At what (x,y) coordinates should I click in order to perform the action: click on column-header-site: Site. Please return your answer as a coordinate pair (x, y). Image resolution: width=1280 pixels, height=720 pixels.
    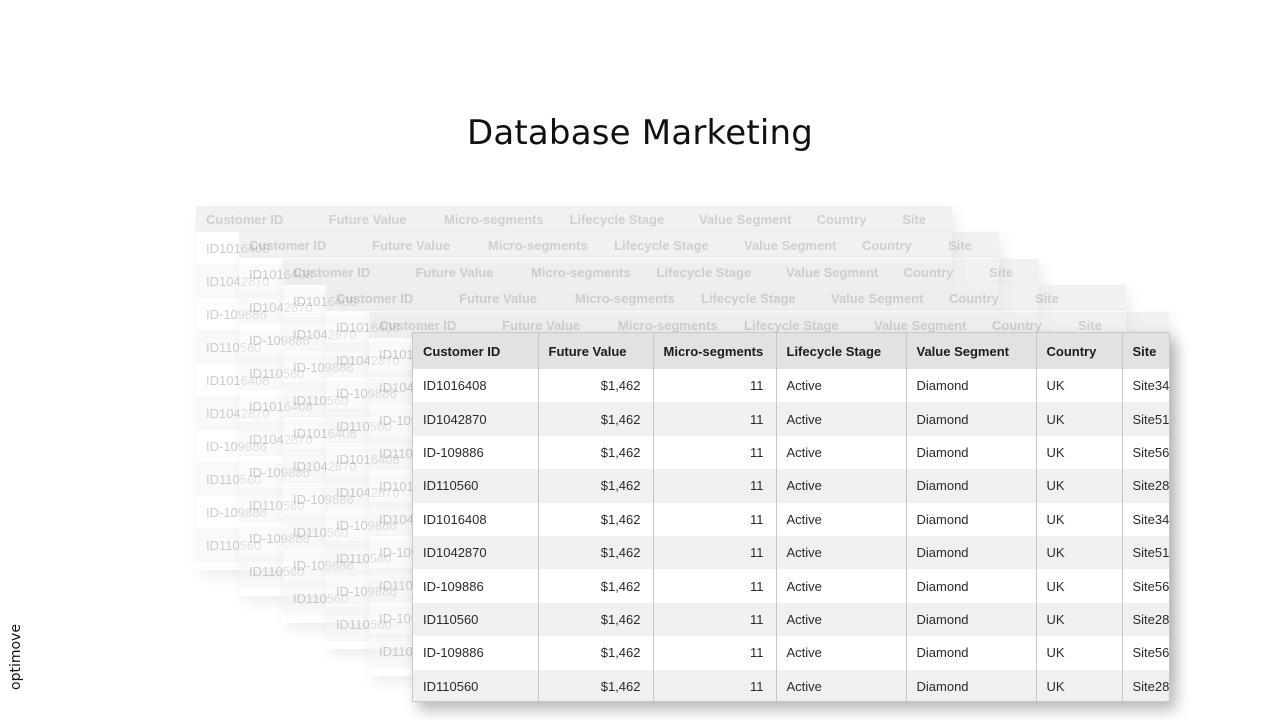
    Looking at the image, I should click on (1145, 351).